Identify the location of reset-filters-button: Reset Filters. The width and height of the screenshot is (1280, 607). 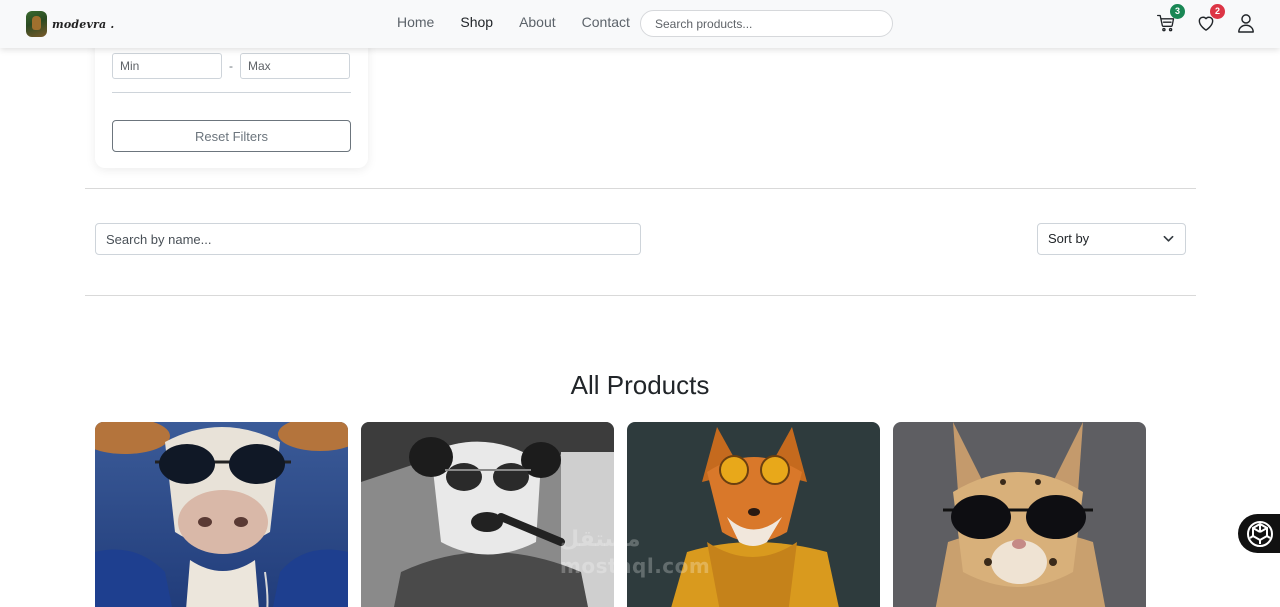
(231, 136).